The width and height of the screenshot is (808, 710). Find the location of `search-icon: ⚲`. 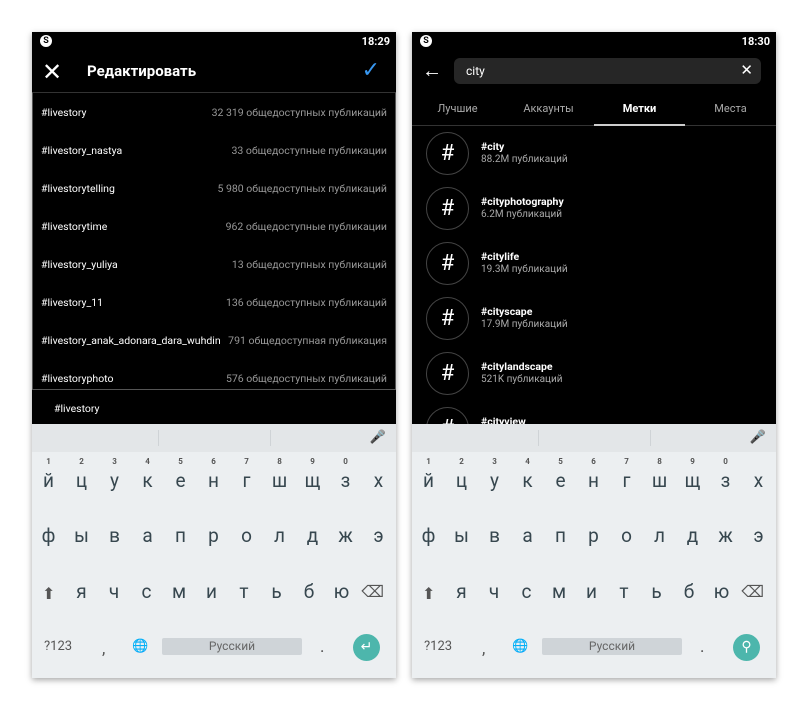

search-icon: ⚲ is located at coordinates (746, 647).